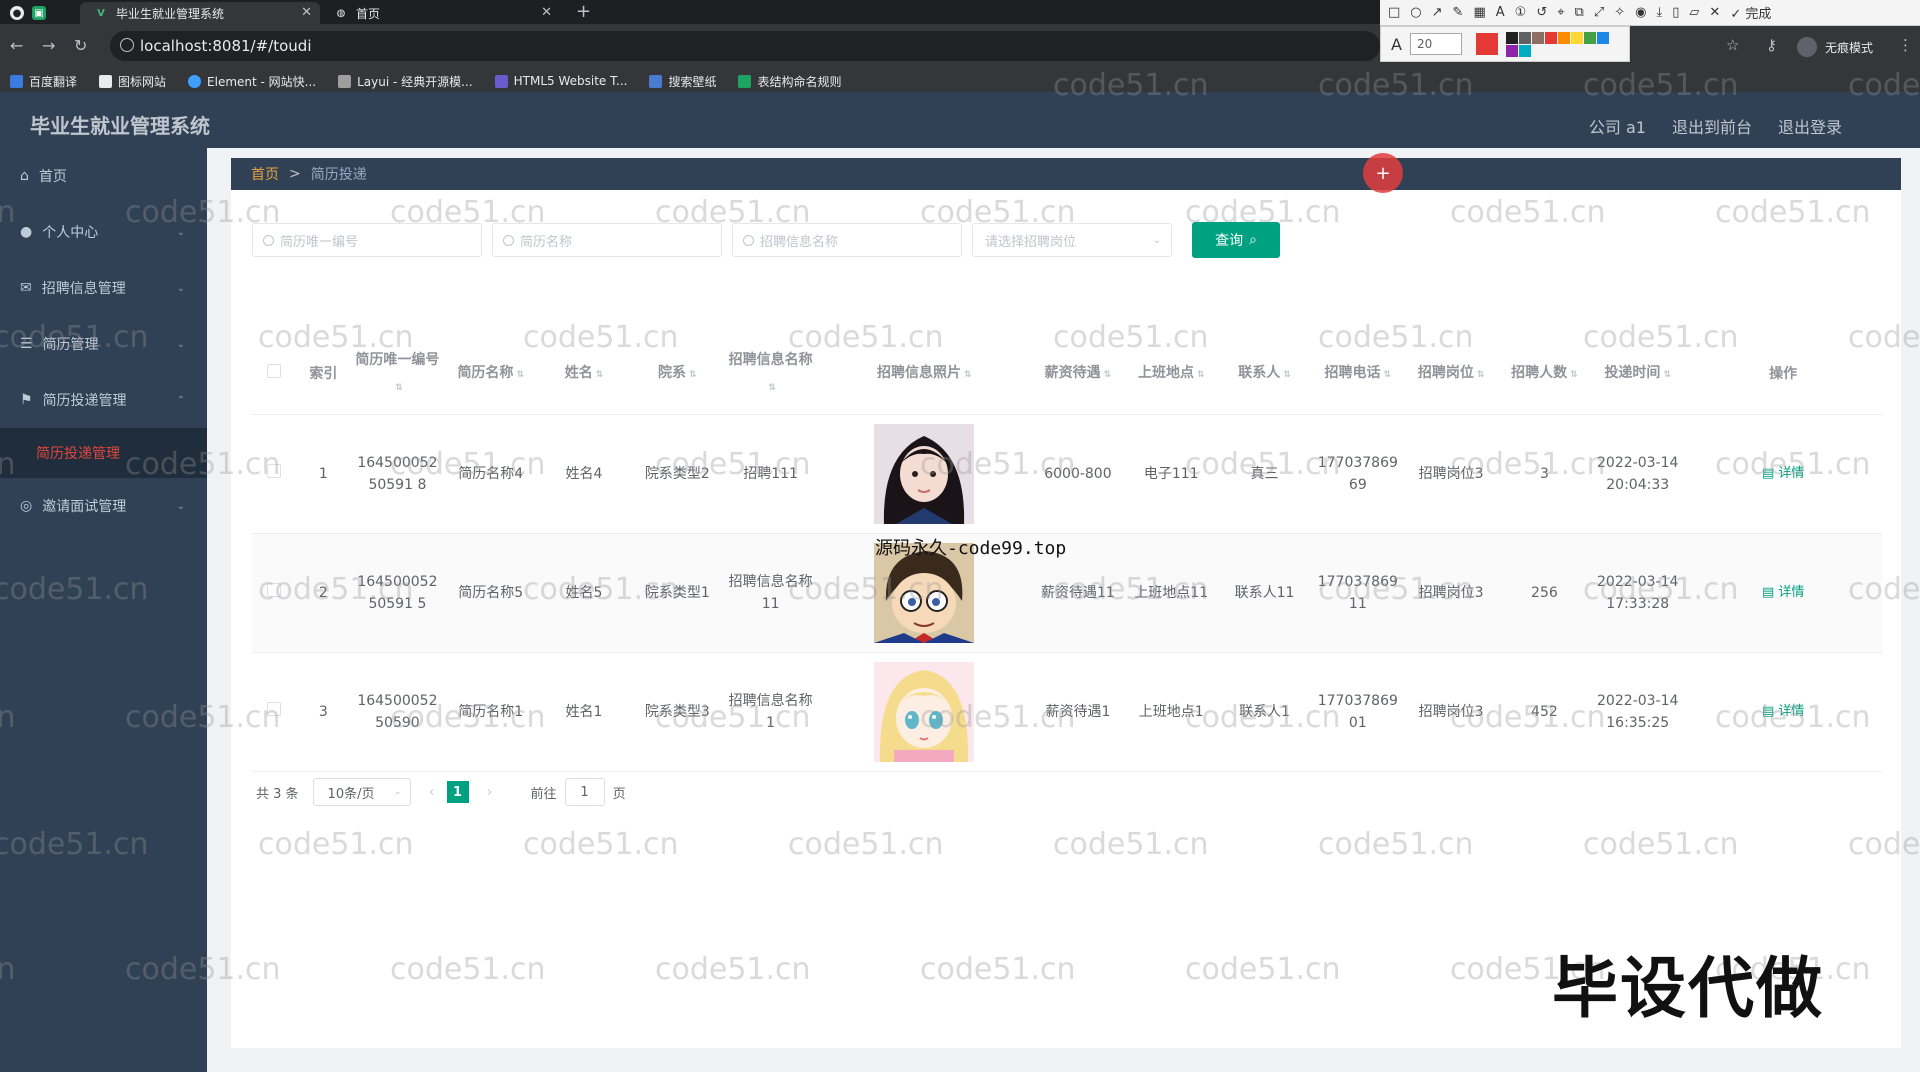  I want to click on arrow-tool-icon: ↗, so click(1437, 12).